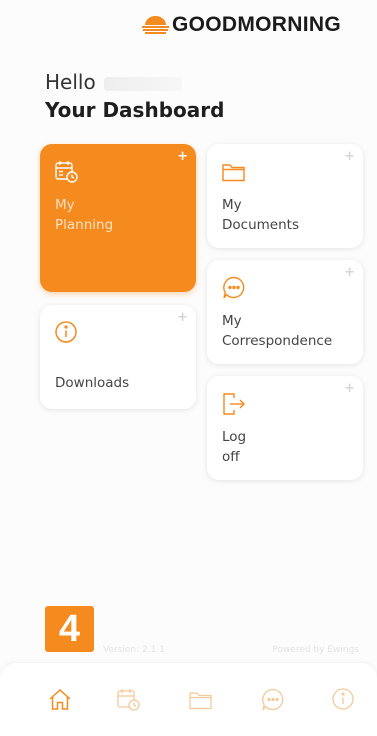 The height and width of the screenshot is (736, 377). I want to click on bottom-navigation, so click(188, 699).